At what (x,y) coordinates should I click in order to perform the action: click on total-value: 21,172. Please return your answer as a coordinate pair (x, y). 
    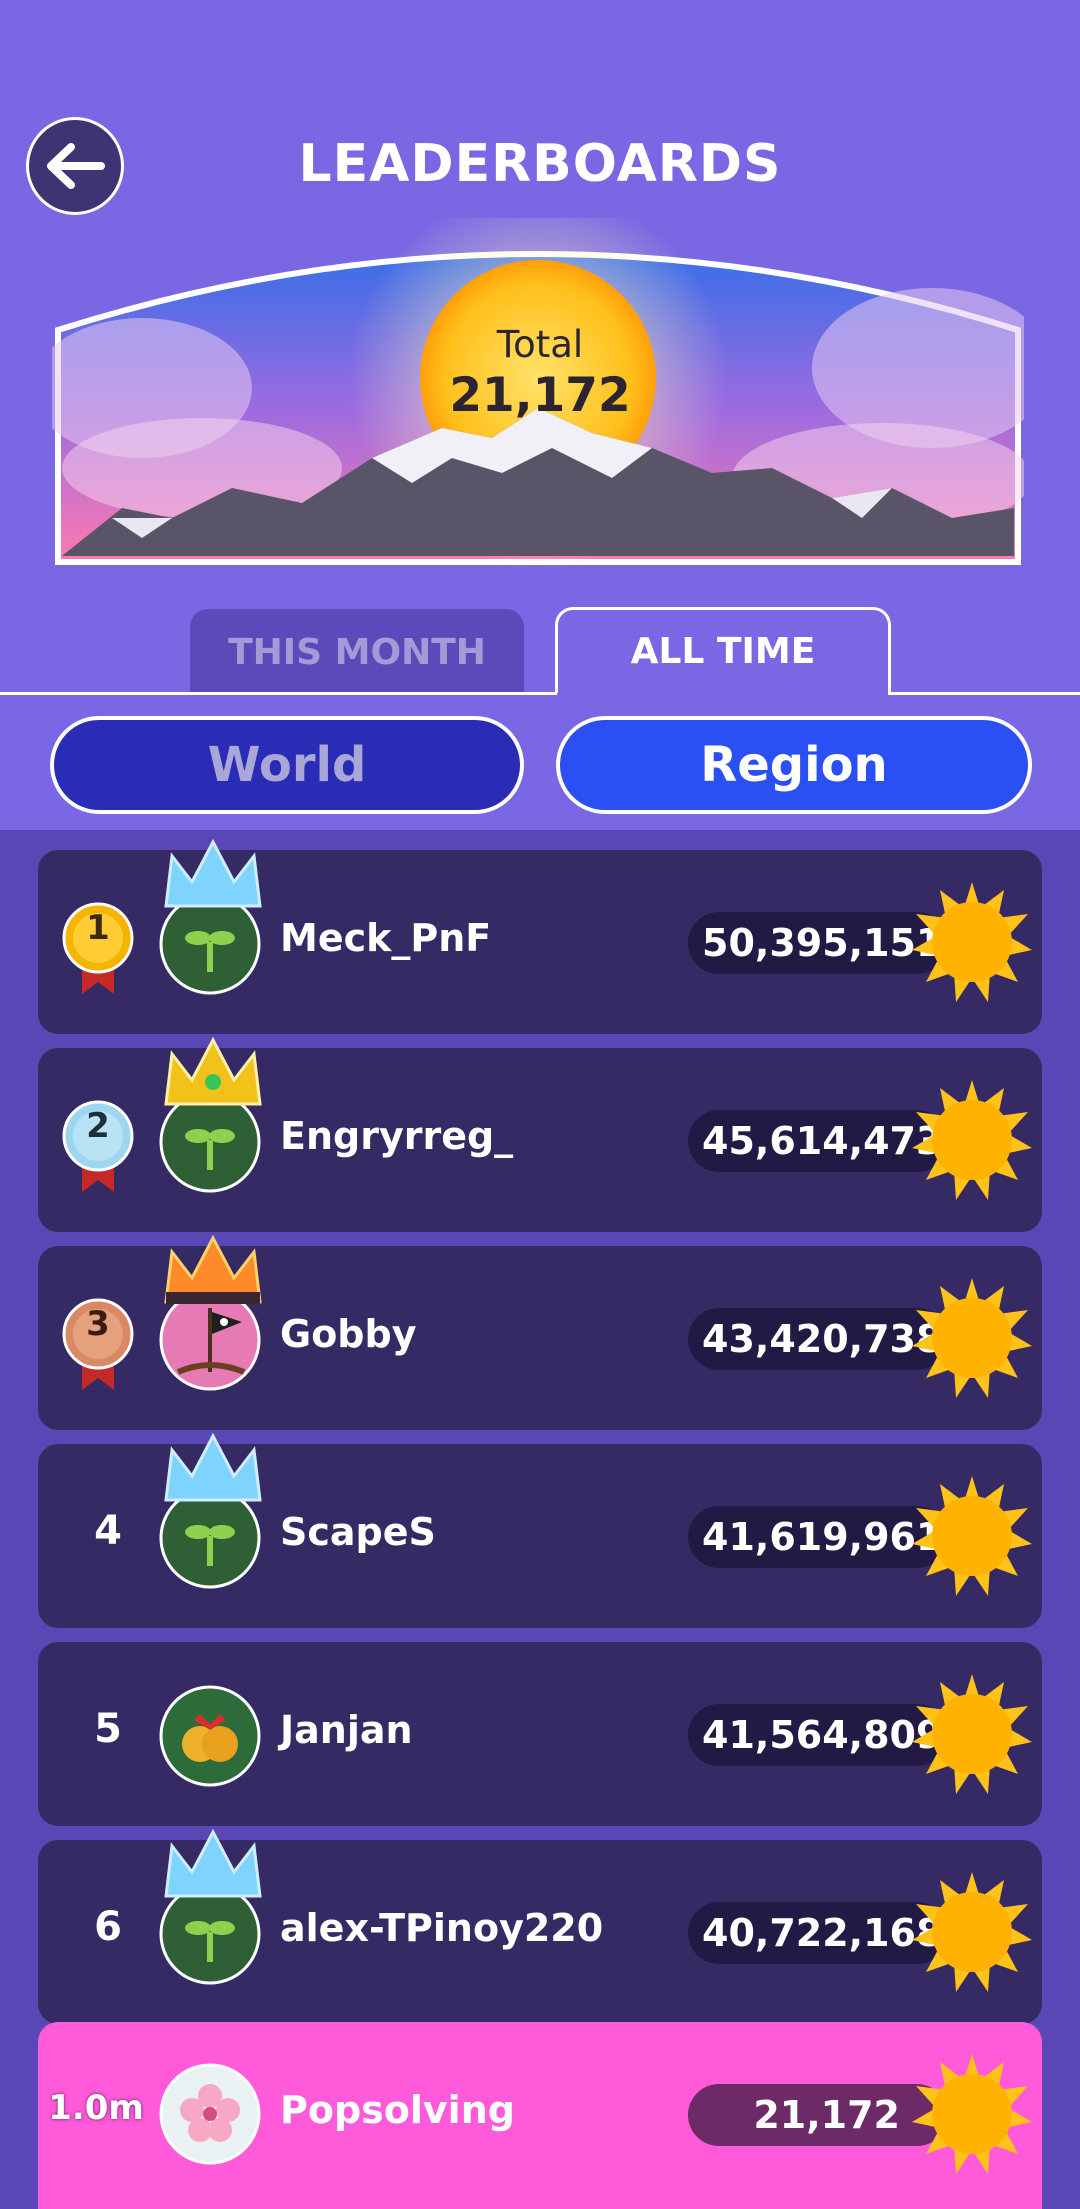
    Looking at the image, I should click on (540, 395).